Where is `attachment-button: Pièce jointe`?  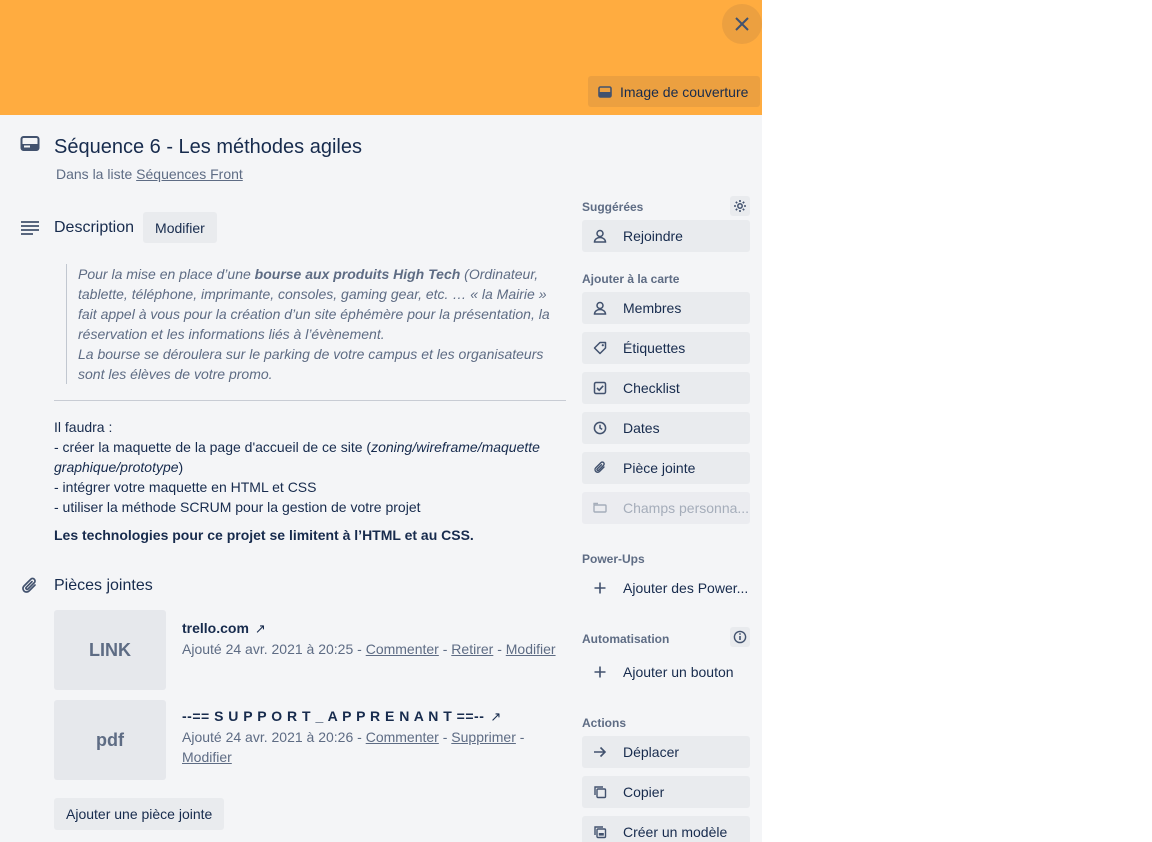 attachment-button: Pièce jointe is located at coordinates (666, 468).